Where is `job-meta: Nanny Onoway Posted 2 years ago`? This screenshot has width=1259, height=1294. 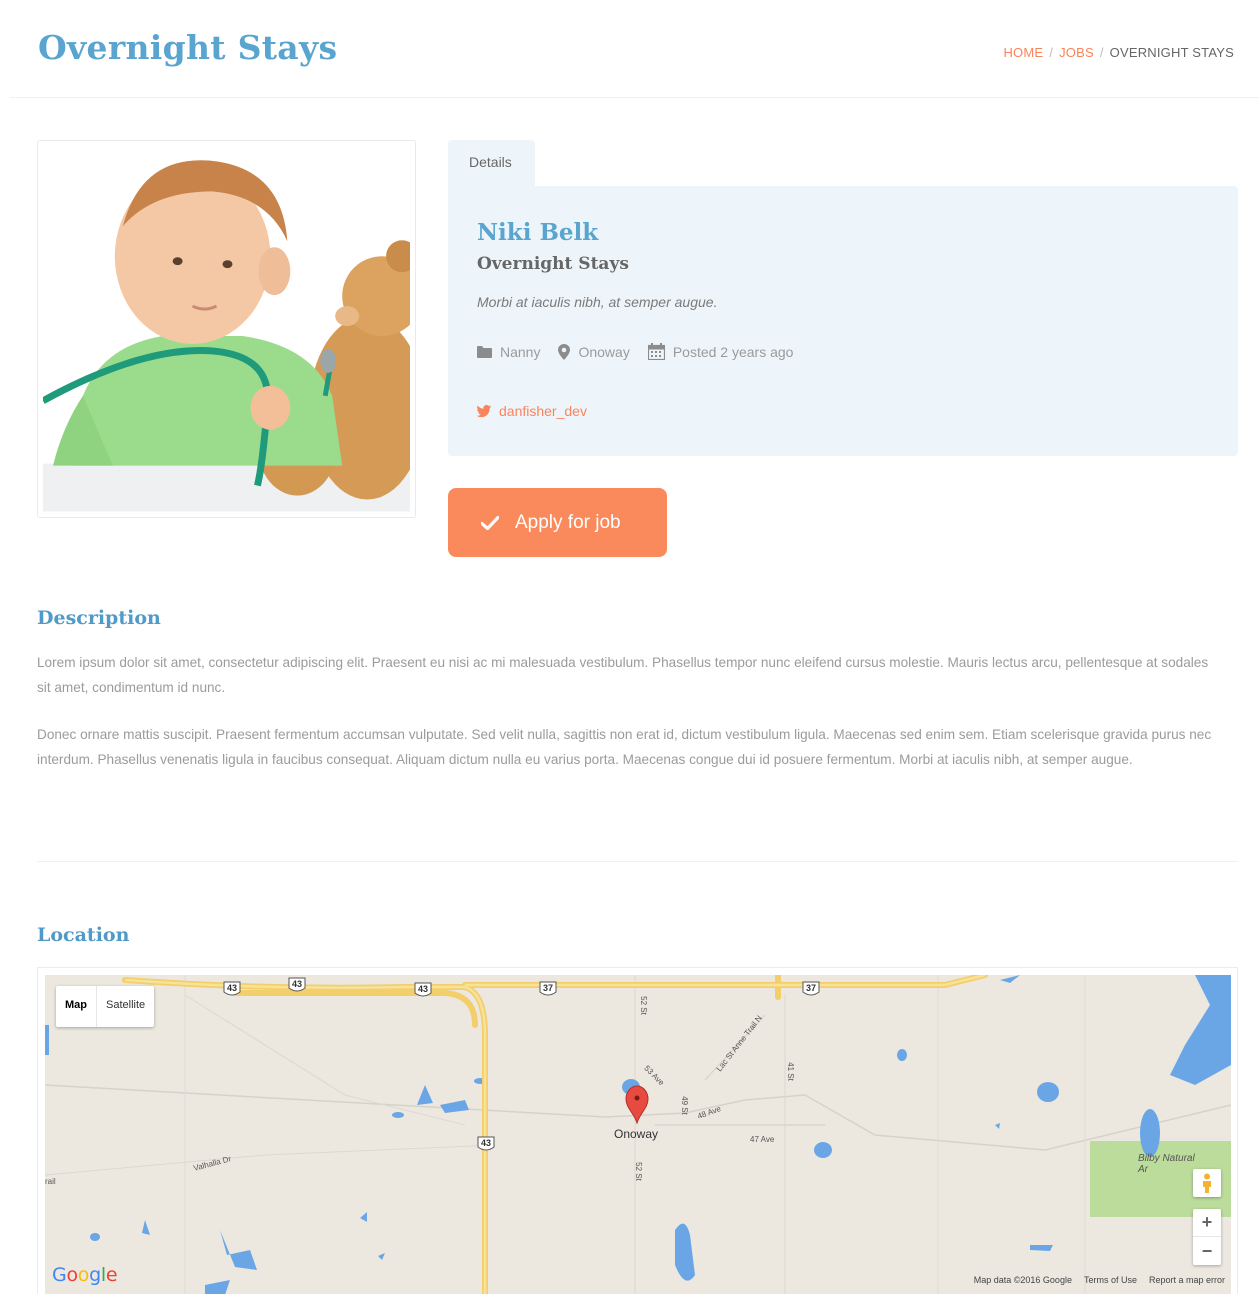
job-meta: Nanny Onoway Posted 2 years ago is located at coordinates (644, 351).